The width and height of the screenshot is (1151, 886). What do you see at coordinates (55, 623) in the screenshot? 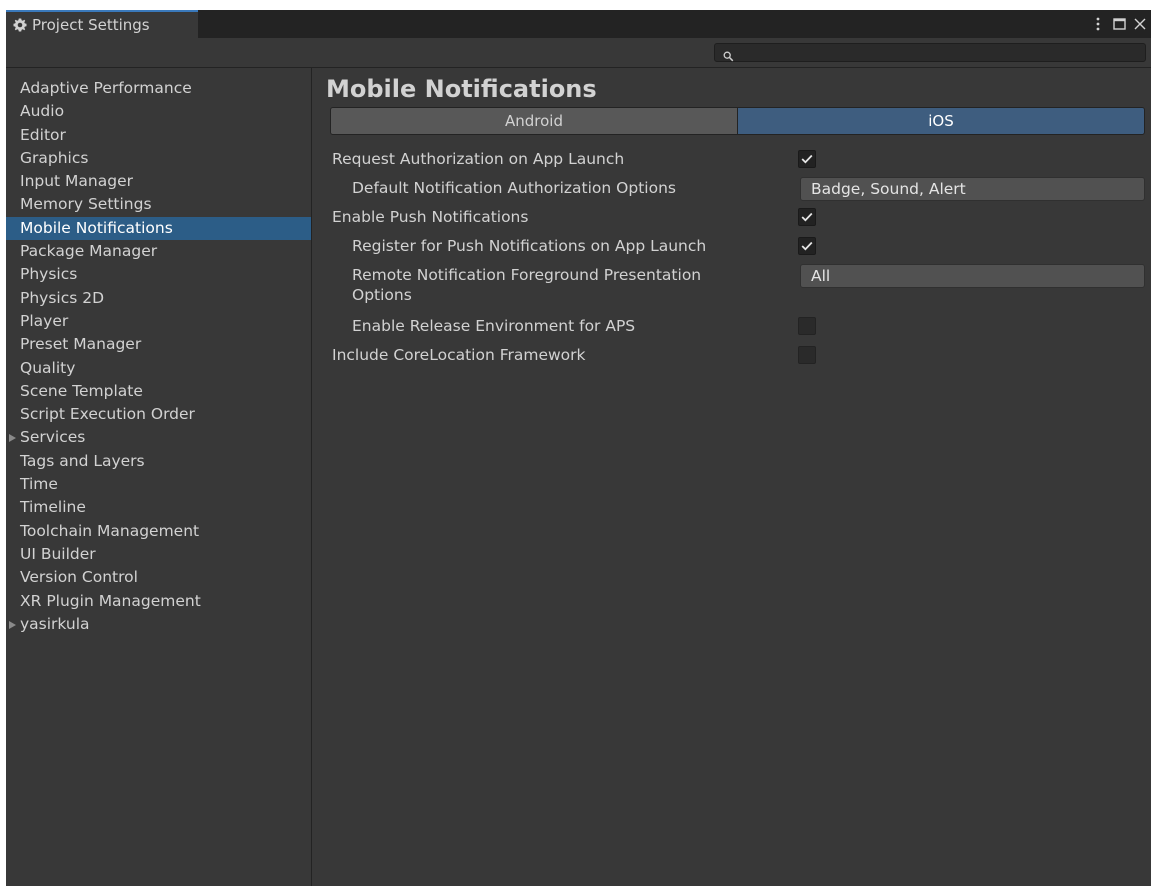
I see `sidebar-item-label: yasirkula` at bounding box center [55, 623].